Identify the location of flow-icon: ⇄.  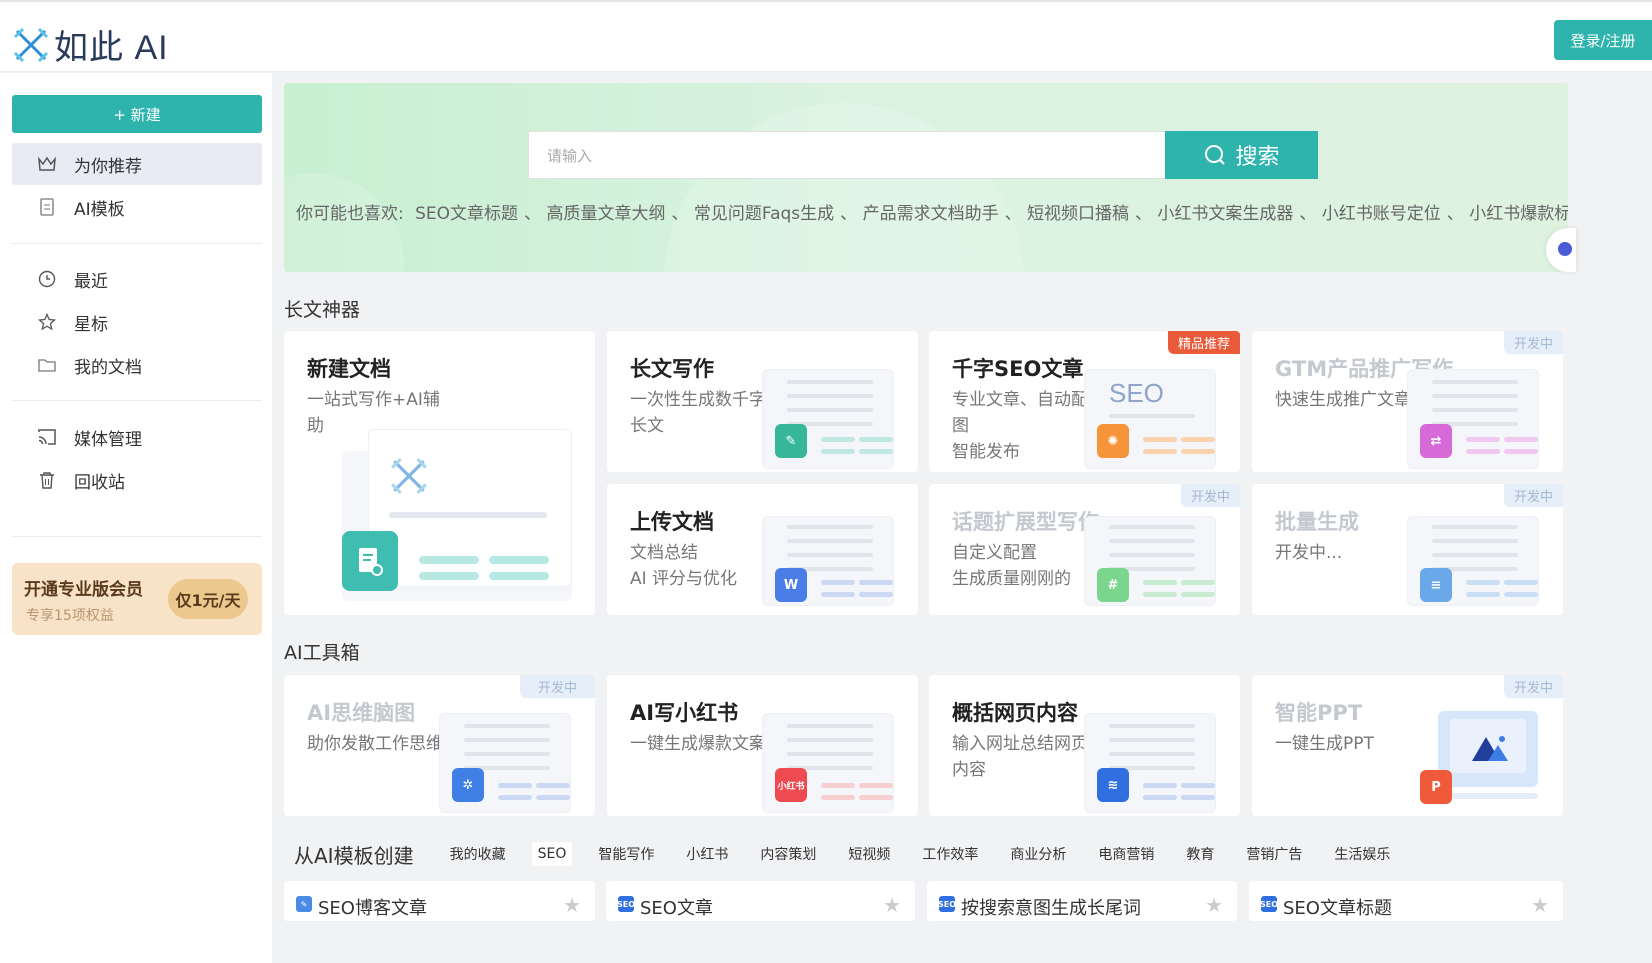
(1436, 441).